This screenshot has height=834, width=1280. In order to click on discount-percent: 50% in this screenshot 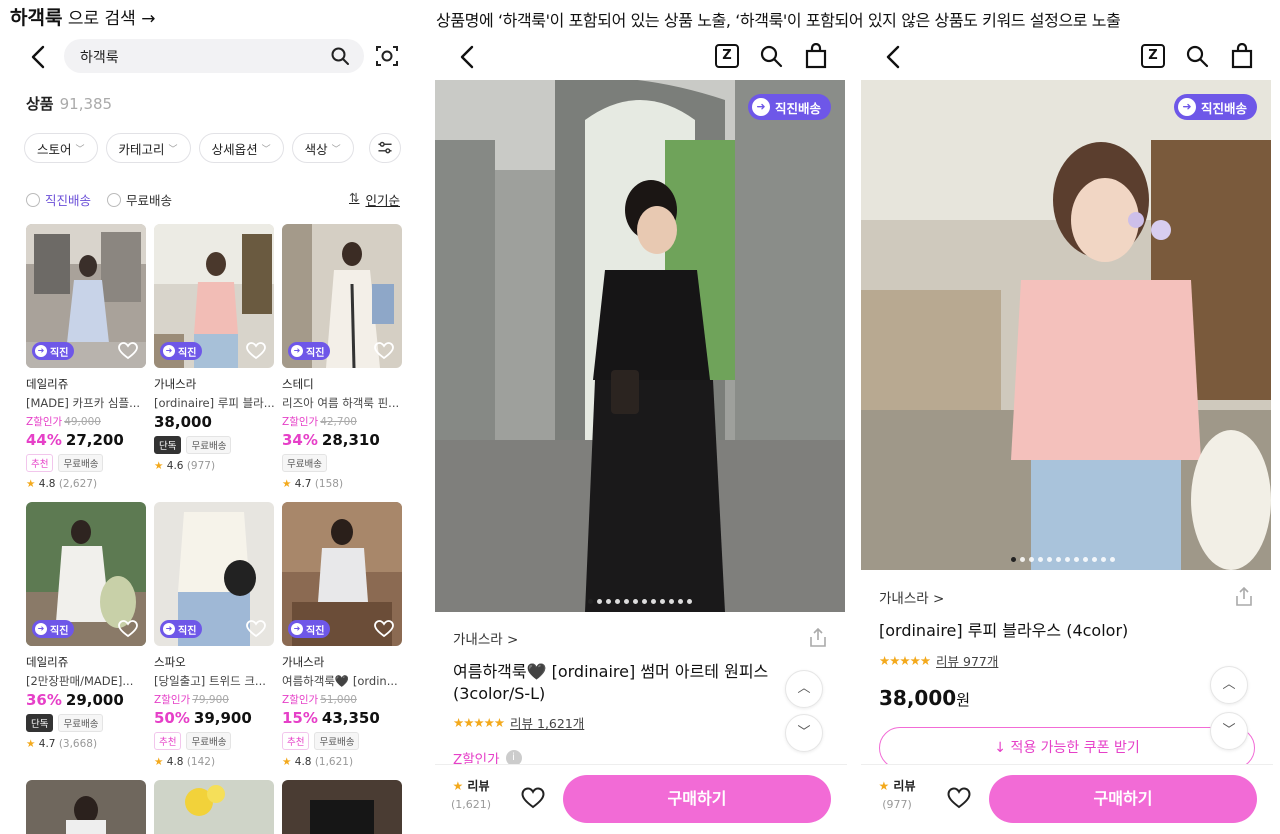, I will do `click(172, 718)`.